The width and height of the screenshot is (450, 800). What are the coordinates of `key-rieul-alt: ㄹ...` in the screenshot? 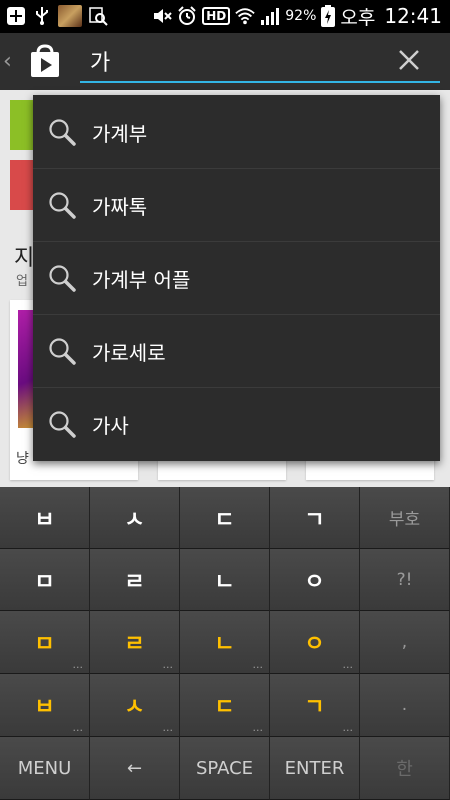 It's located at (135, 642).